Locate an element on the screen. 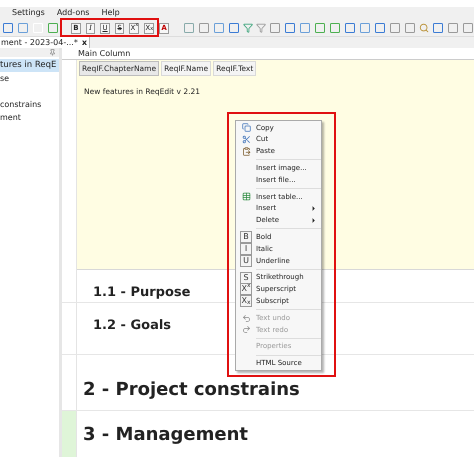 This screenshot has width=474, height=457. row-heading: 1.1 - Purpose is located at coordinates (141, 292).